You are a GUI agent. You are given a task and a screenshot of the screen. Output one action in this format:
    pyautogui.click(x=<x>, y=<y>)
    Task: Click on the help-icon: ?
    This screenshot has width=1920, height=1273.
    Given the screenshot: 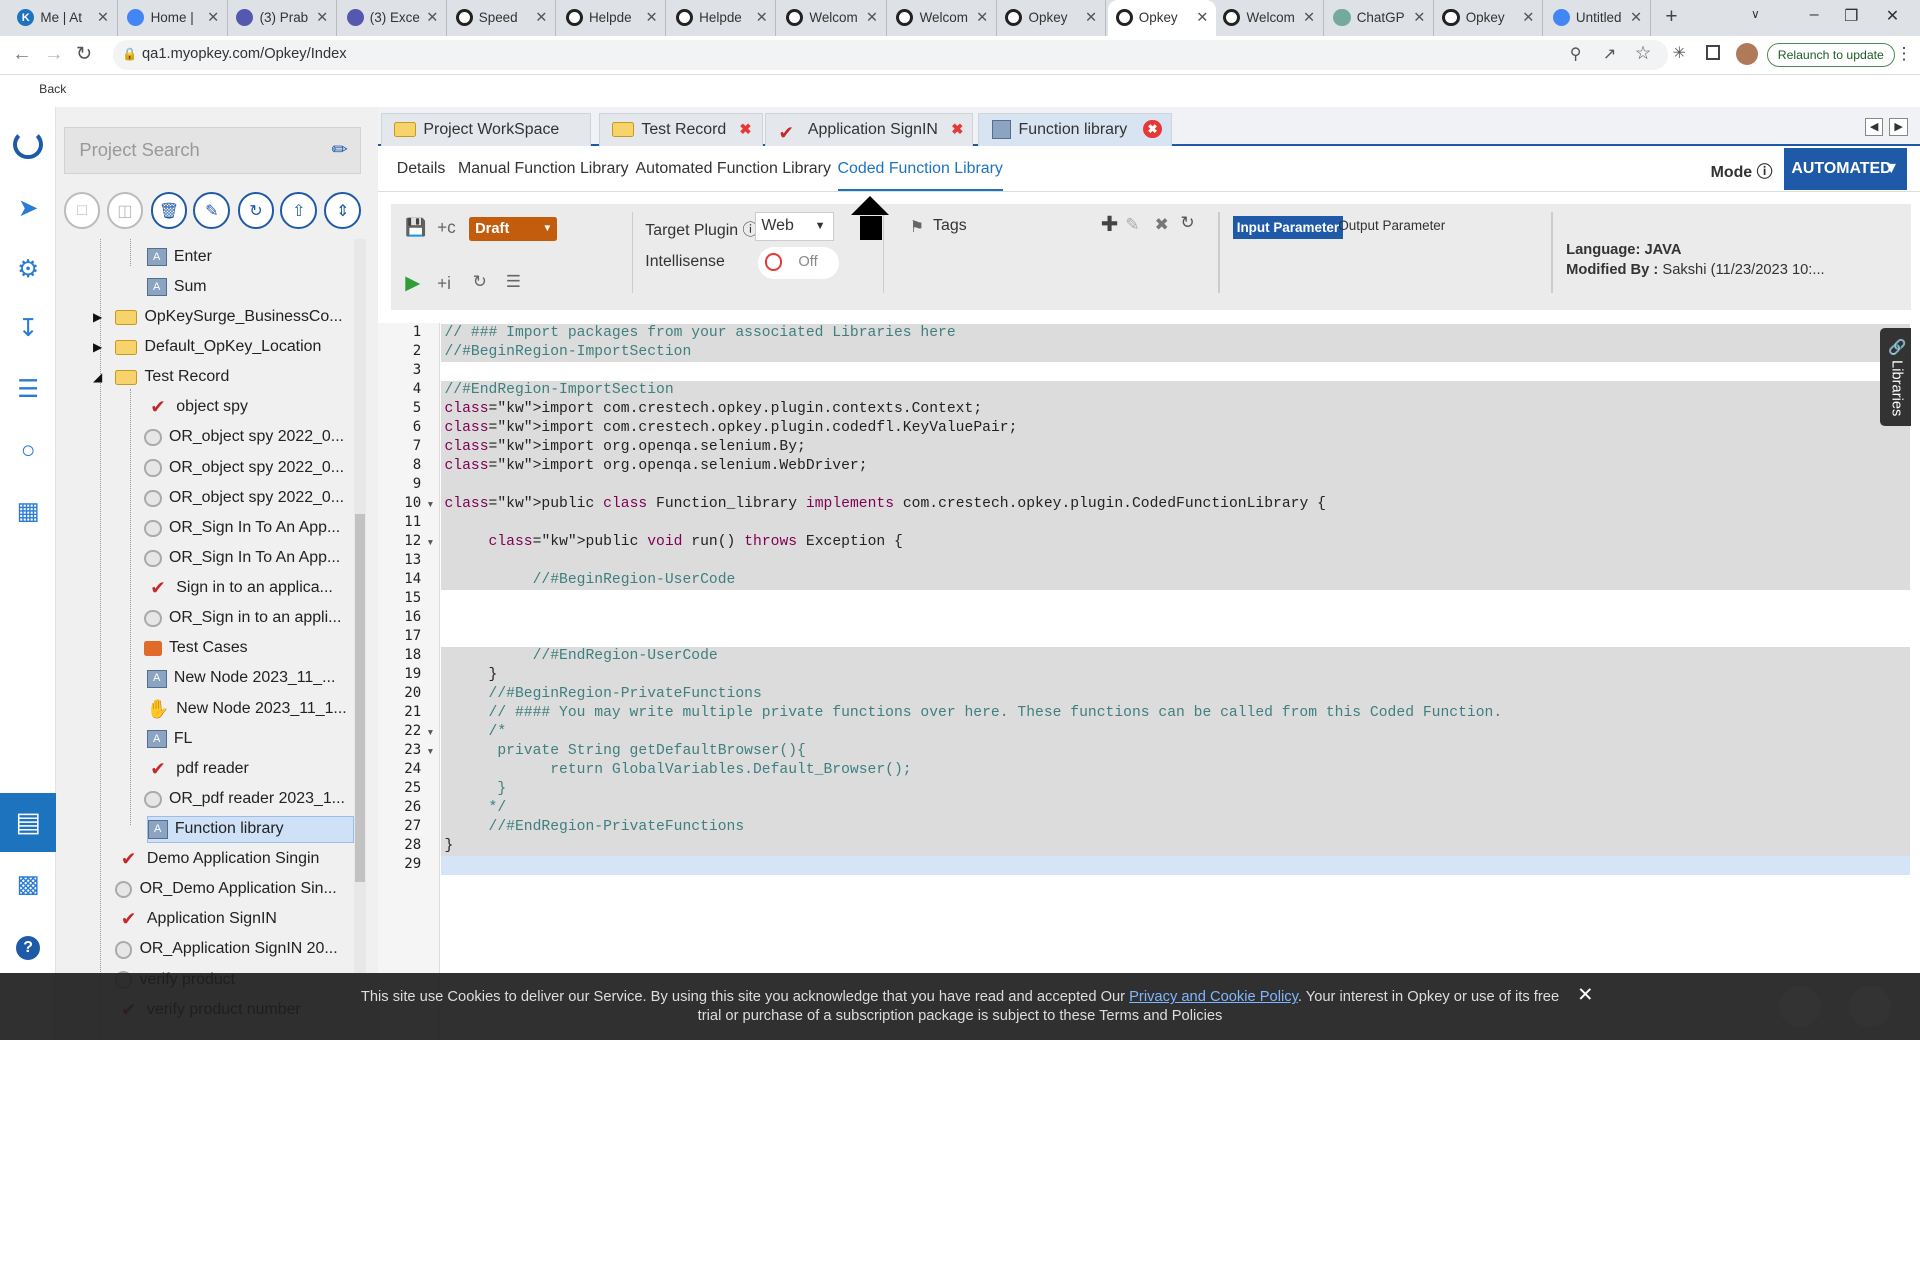 What is the action you would take?
    pyautogui.click(x=28, y=948)
    